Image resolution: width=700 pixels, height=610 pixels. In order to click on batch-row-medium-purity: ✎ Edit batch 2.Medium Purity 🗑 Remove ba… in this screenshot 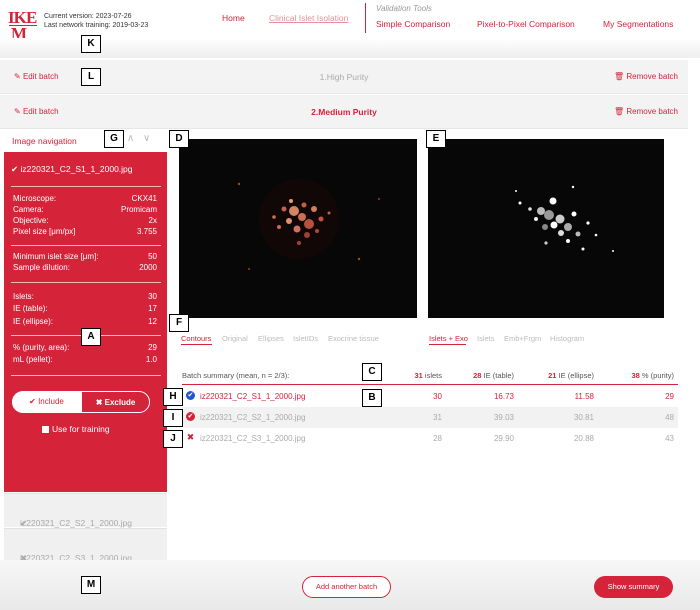, I will do `click(344, 112)`.